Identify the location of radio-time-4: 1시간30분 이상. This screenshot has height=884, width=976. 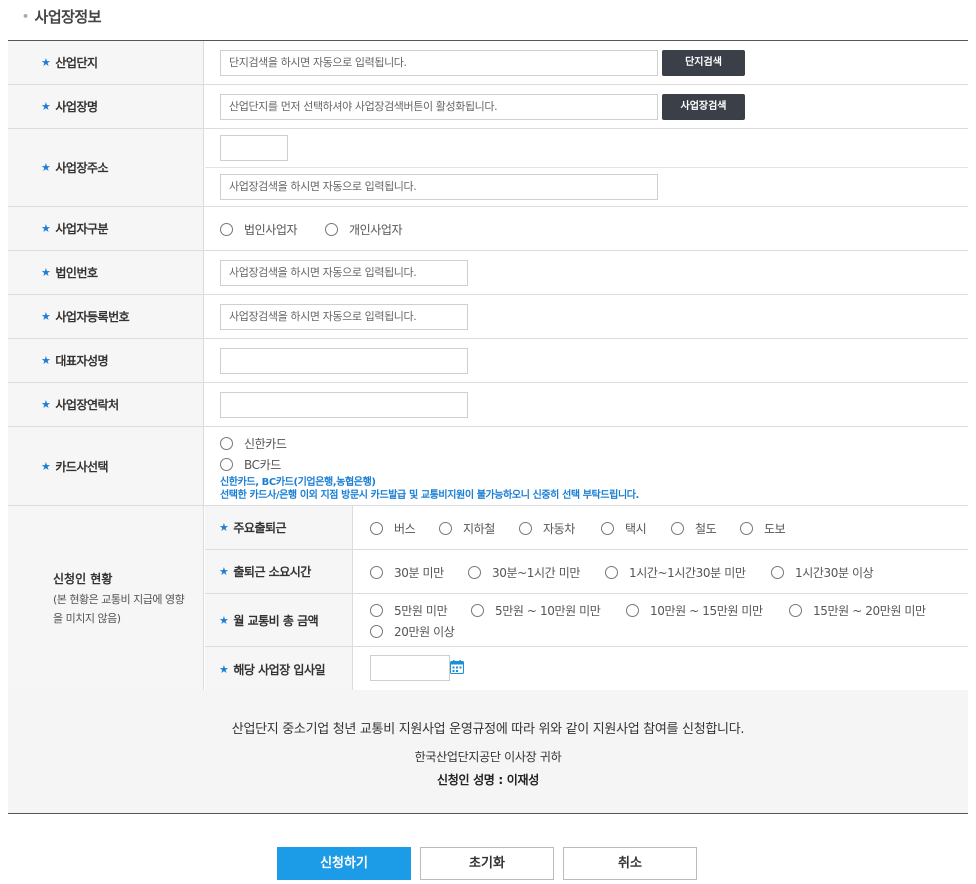
(822, 572).